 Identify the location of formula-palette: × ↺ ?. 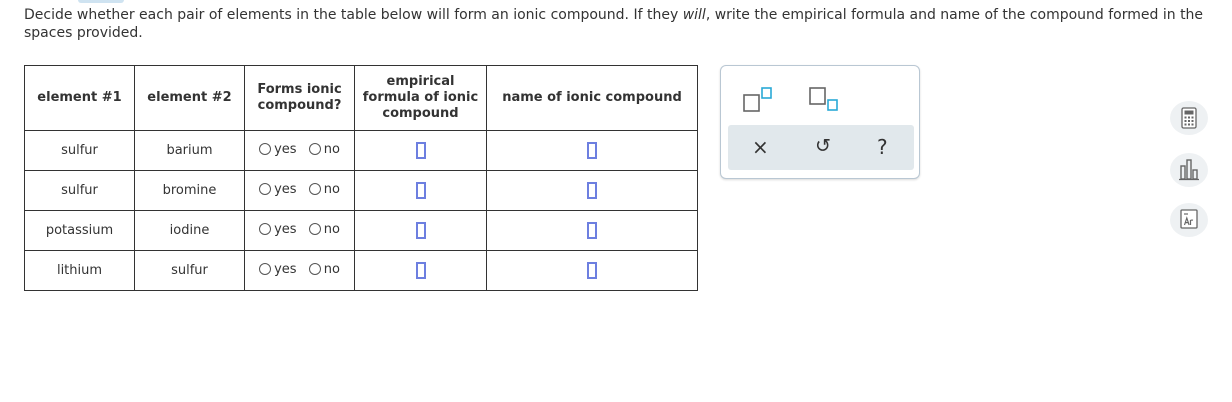
(820, 122).